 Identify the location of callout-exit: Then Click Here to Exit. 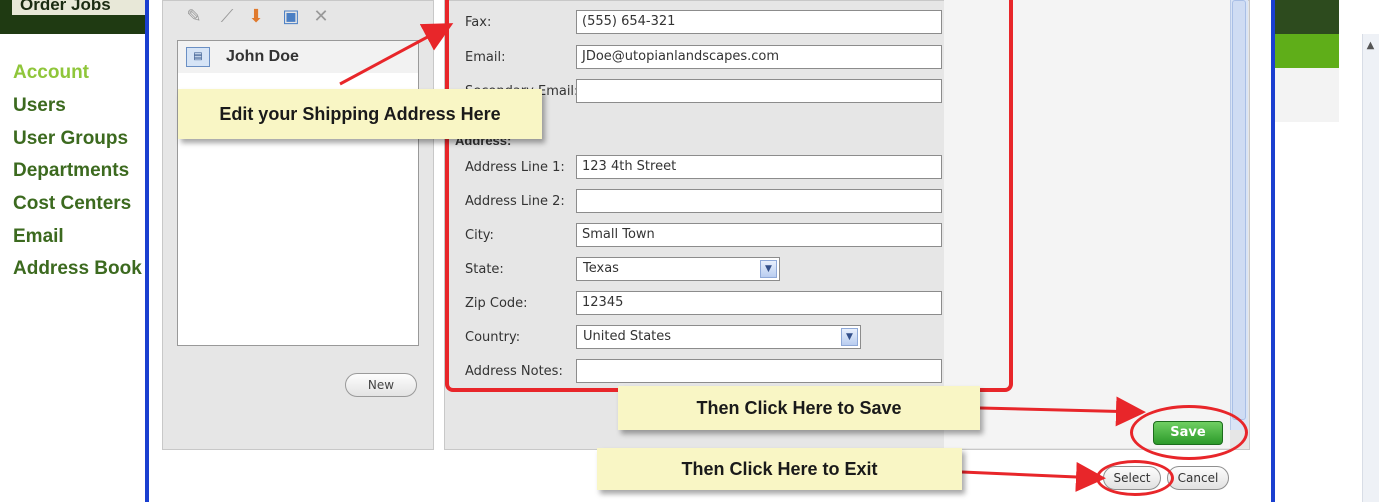
(779, 469).